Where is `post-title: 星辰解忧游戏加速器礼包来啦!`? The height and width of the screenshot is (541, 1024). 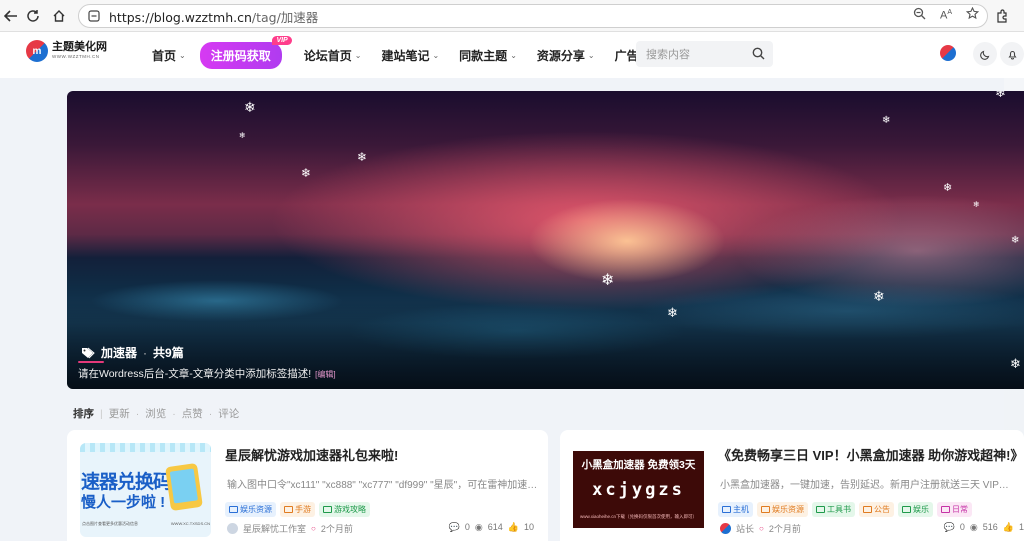 post-title: 星辰解忧游戏加速器礼包来啦! is located at coordinates (311, 454).